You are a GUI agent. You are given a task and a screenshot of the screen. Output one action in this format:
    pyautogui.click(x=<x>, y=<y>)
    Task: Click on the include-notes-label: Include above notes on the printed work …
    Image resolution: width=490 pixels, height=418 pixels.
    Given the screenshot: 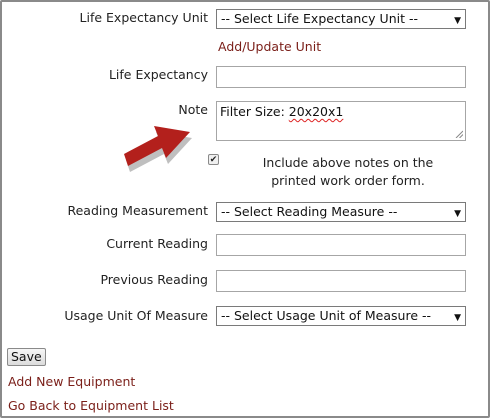 What is the action you would take?
    pyautogui.click(x=348, y=172)
    